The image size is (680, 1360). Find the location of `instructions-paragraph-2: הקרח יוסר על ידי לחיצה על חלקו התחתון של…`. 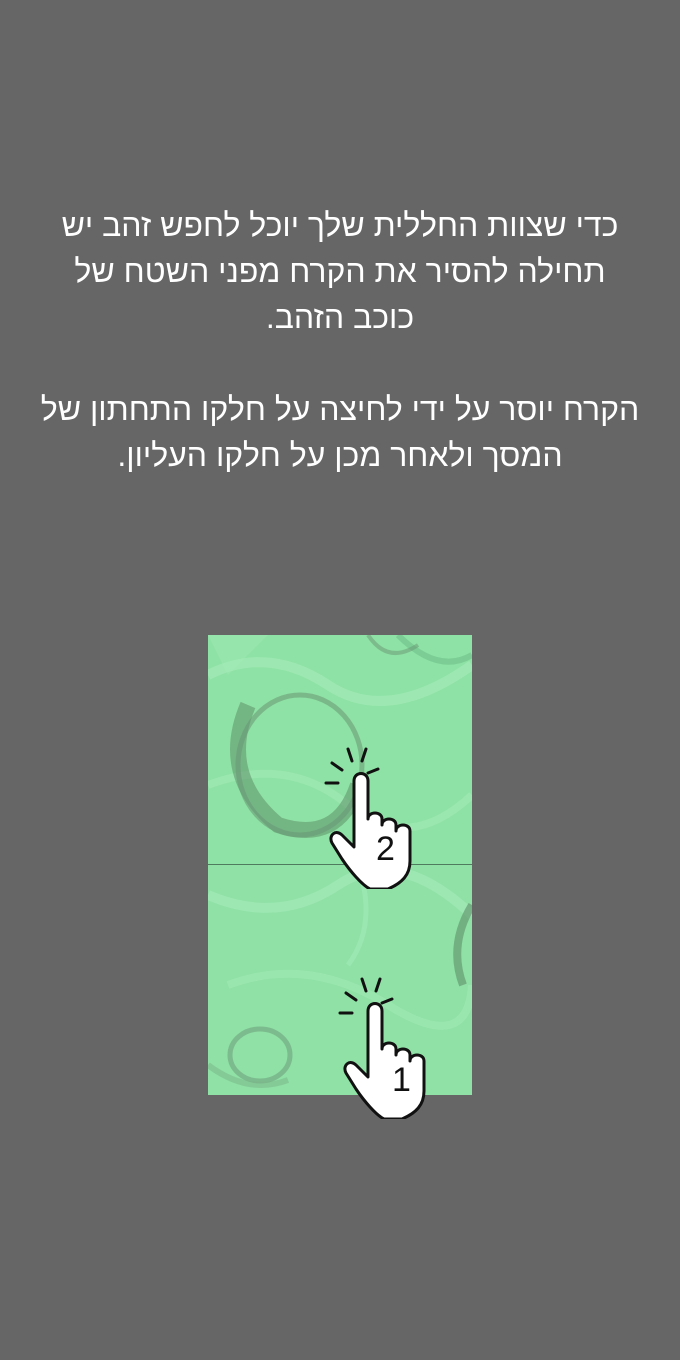

instructions-paragraph-2: הקרח יוסר על ידי לחיצה על חלקו התחתון של… is located at coordinates (340, 432).